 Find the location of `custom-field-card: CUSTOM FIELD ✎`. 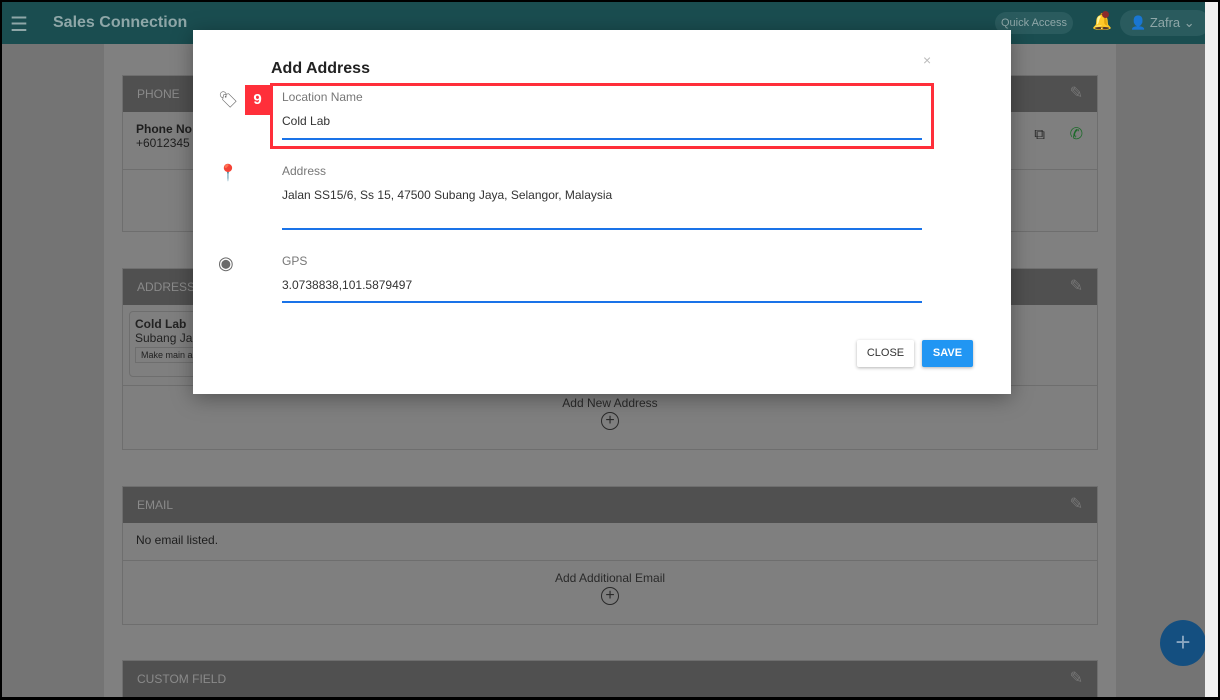

custom-field-card: CUSTOM FIELD ✎ is located at coordinates (610, 678).